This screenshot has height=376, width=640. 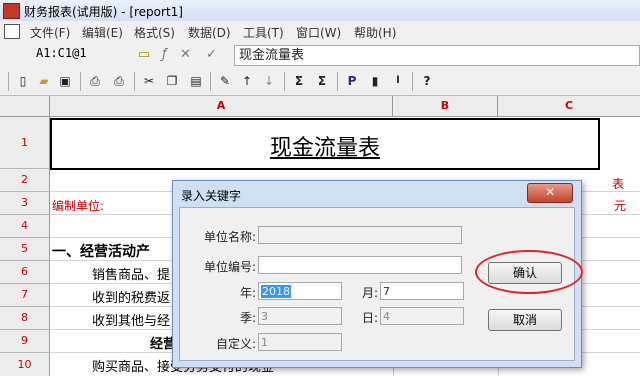 I want to click on sort-asc-icon: ↑, so click(x=247, y=81).